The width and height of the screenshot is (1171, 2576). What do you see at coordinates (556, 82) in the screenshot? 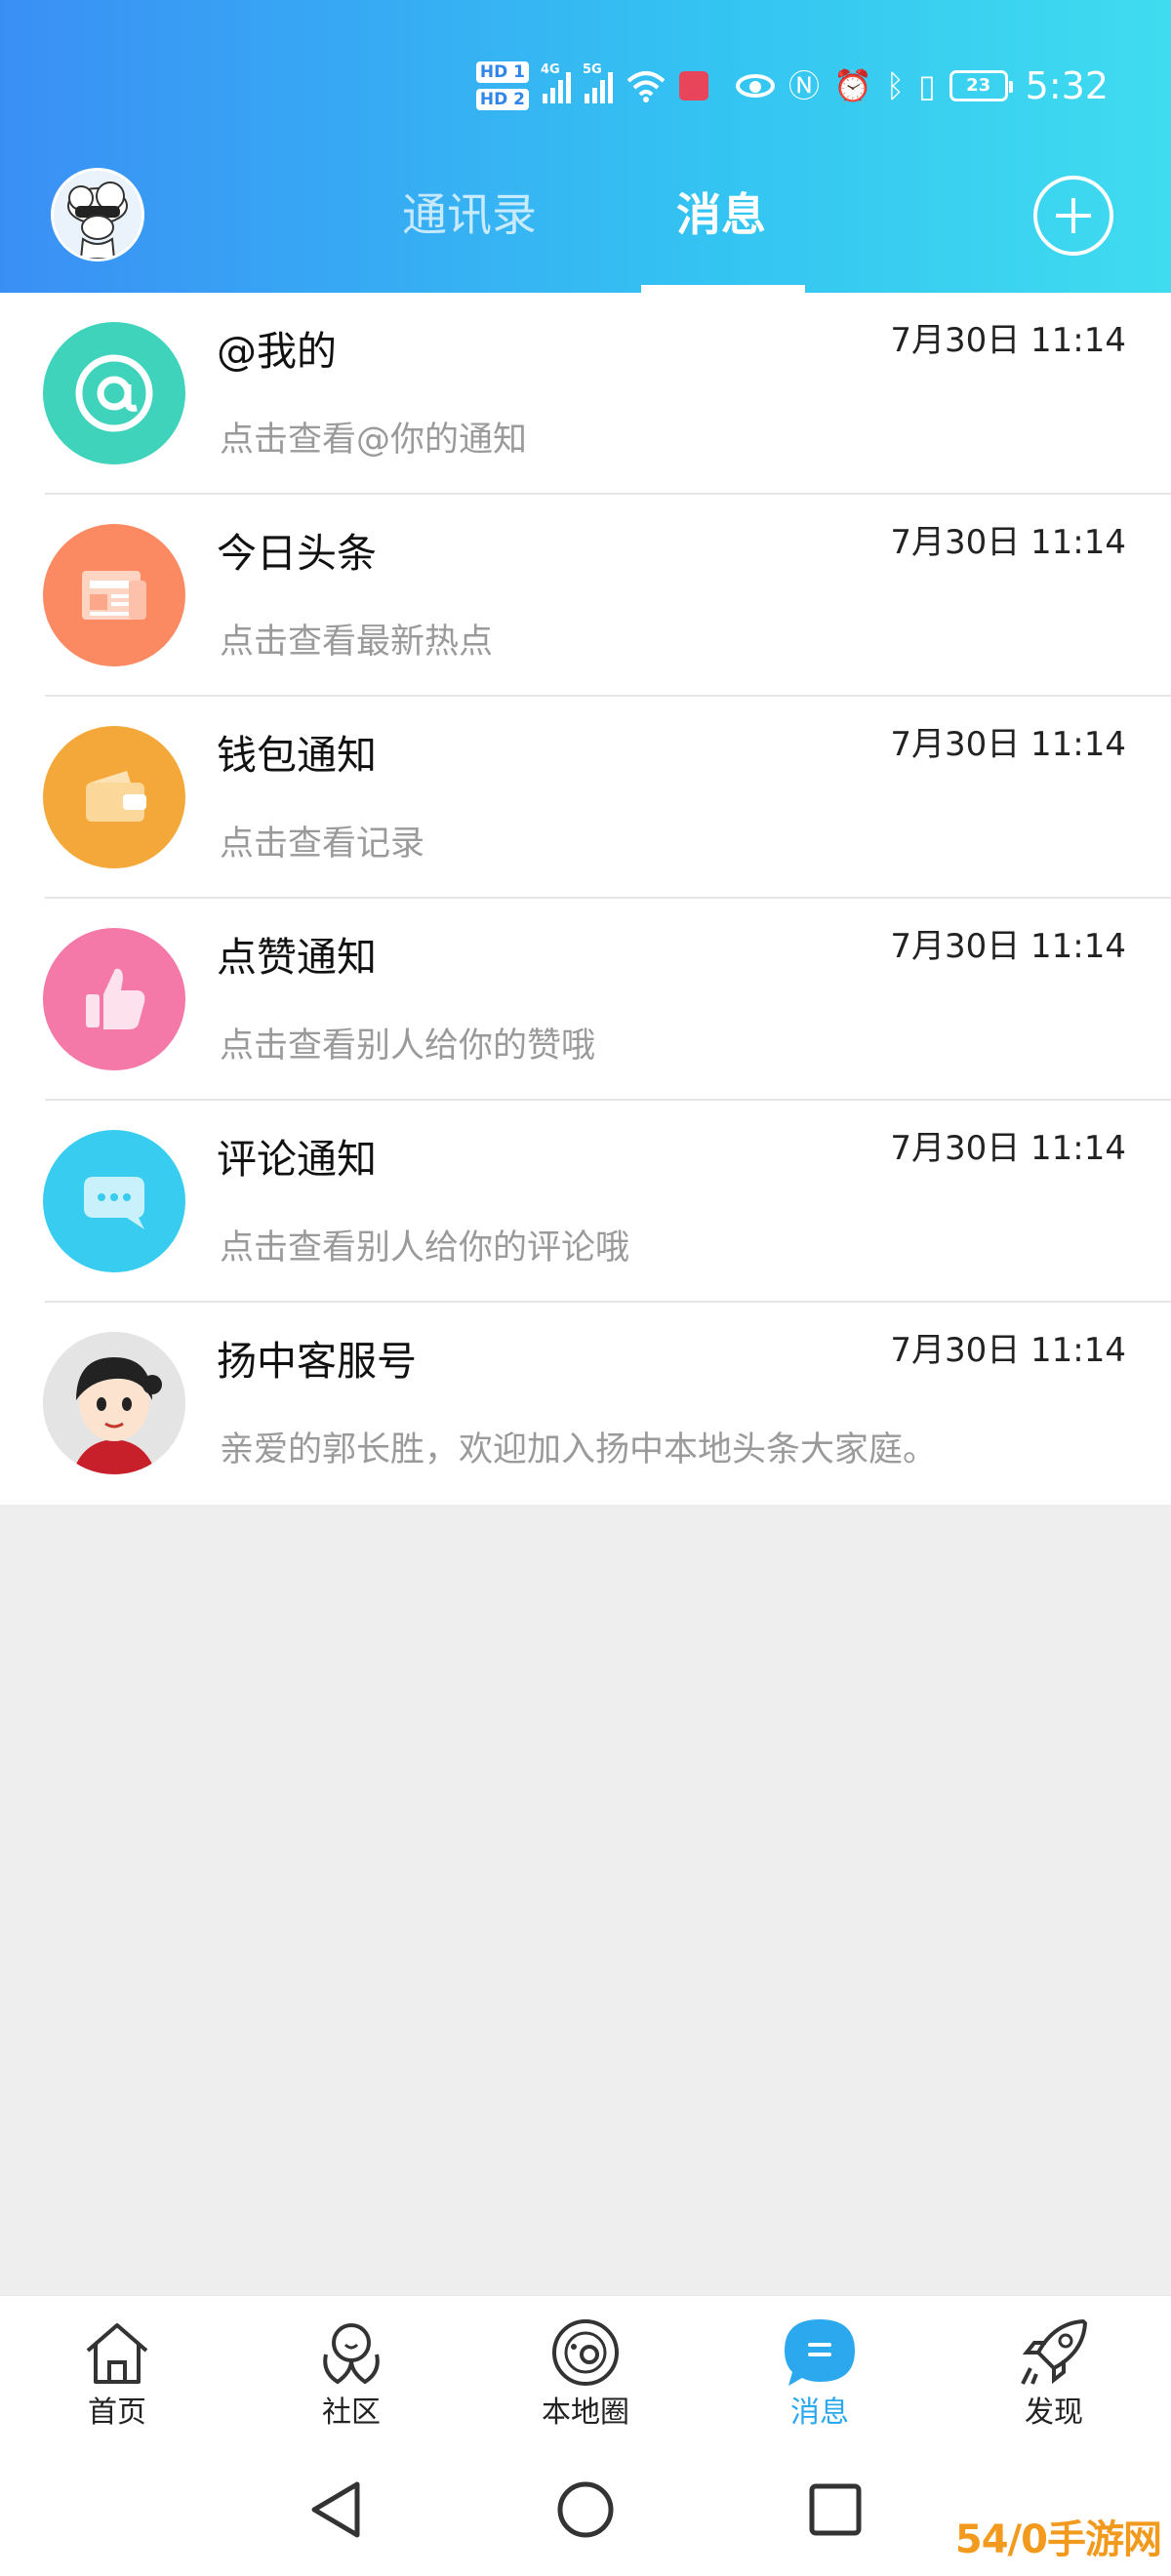
I see `signal-icon-1: 4G` at bounding box center [556, 82].